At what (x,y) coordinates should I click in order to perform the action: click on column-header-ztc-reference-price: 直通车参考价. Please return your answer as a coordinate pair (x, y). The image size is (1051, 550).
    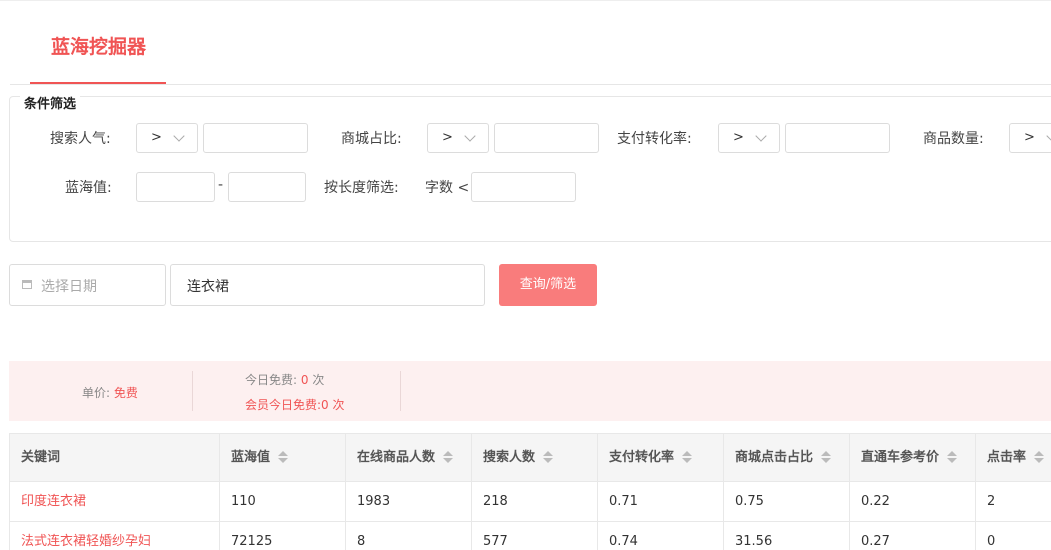
    Looking at the image, I should click on (913, 457).